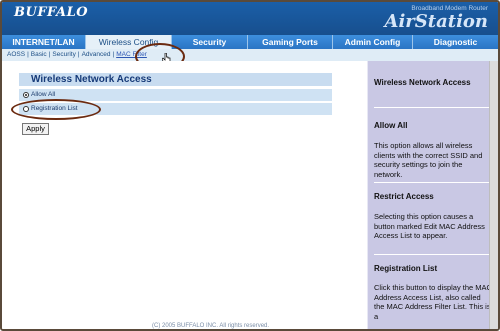 The width and height of the screenshot is (500, 331). I want to click on annotation-highlight-registration-list, so click(56, 109).